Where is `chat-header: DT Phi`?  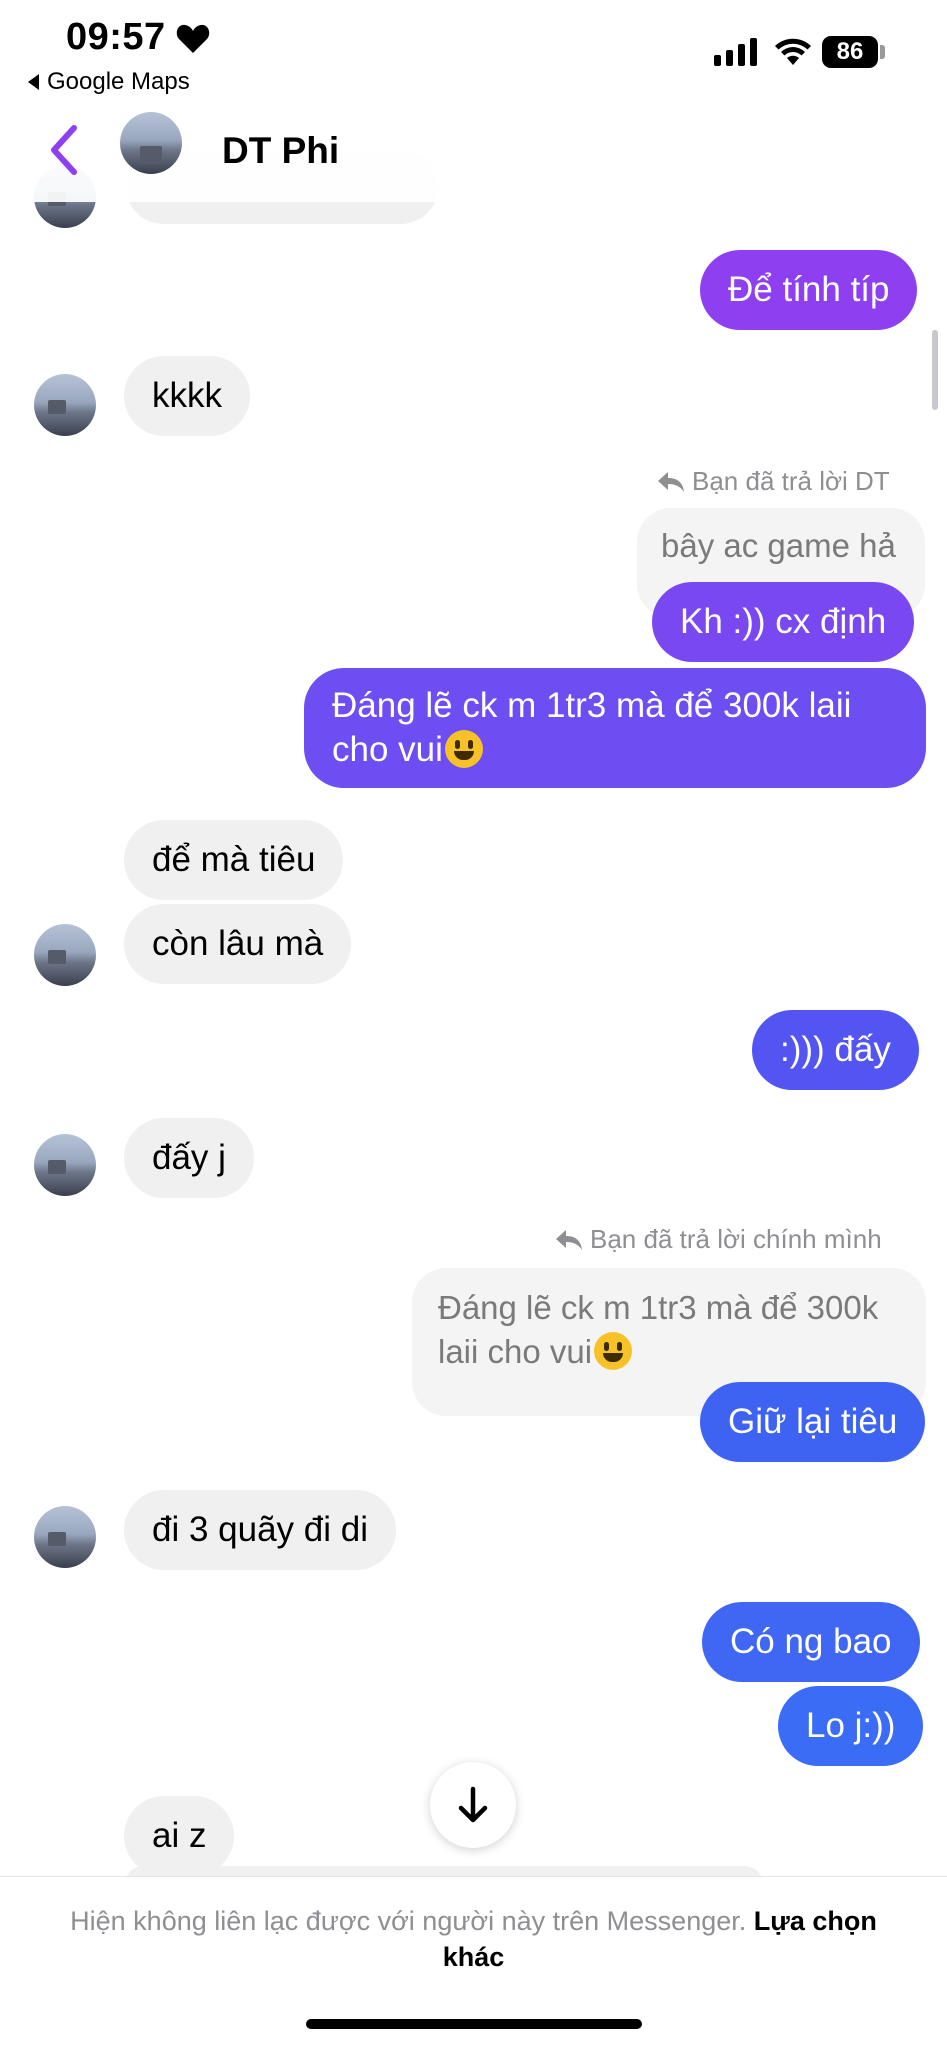
chat-header: DT Phi is located at coordinates (473, 151).